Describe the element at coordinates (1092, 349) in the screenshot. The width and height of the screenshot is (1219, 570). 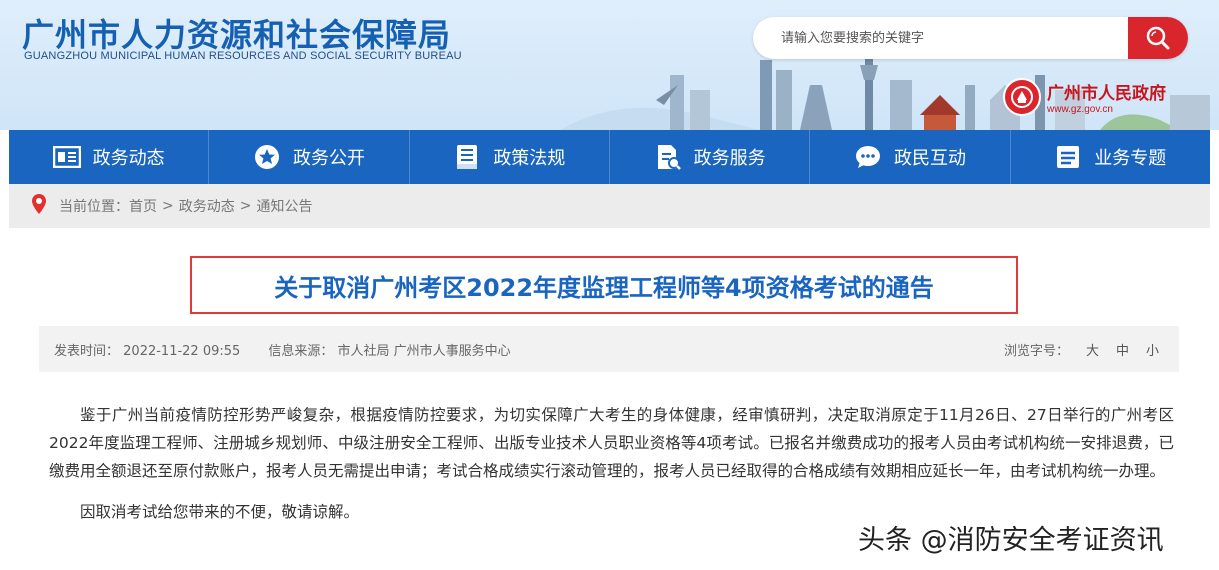
I see `font-large-button: 大` at that location.